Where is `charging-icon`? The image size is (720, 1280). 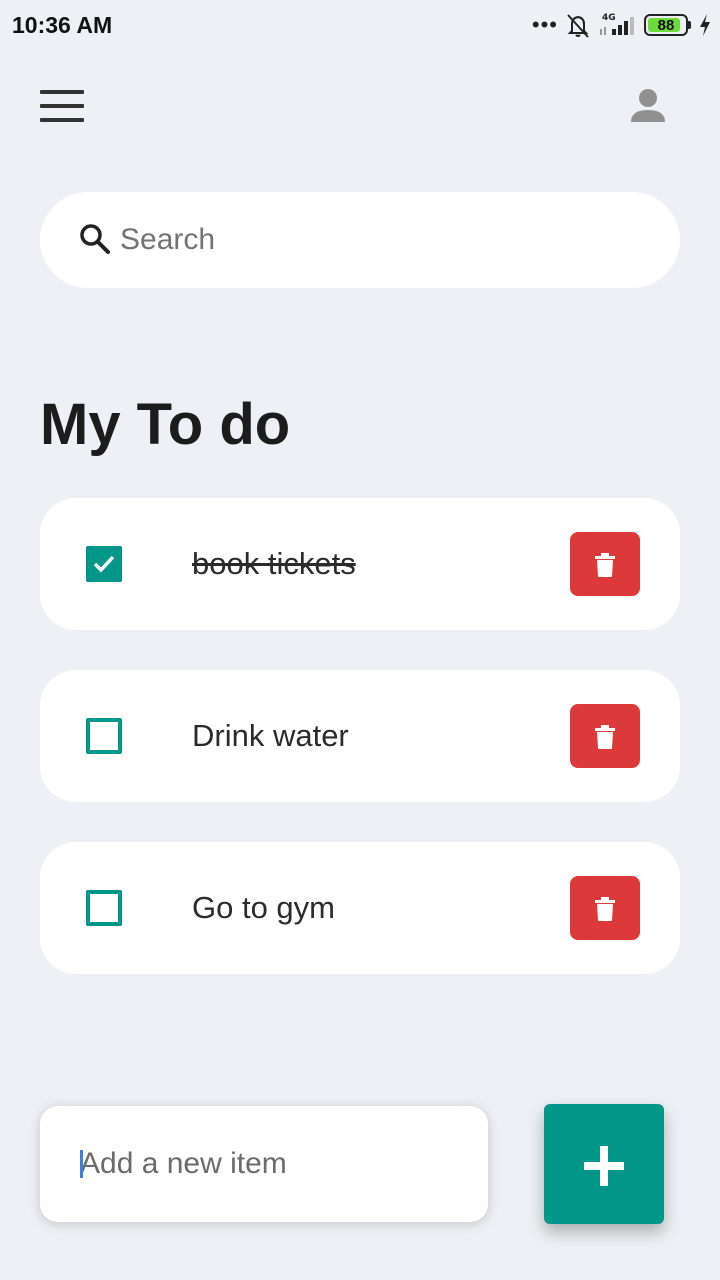
charging-icon is located at coordinates (705, 25).